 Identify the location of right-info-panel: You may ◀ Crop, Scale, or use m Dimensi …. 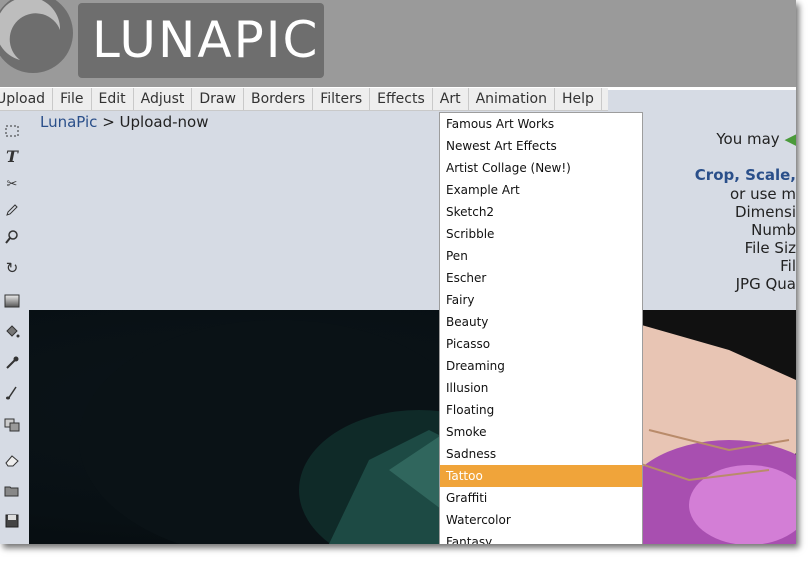
(718, 213).